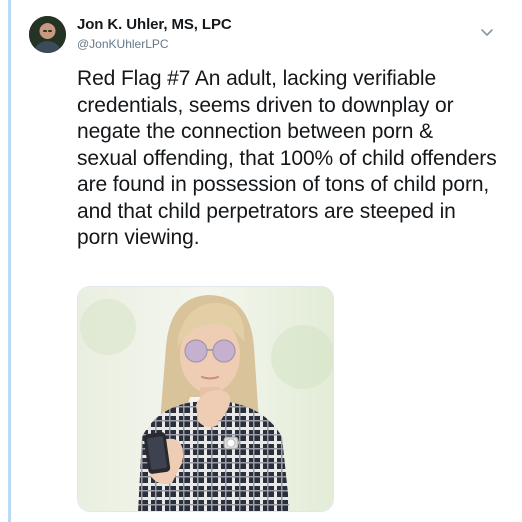 The width and height of the screenshot is (522, 522). What do you see at coordinates (154, 24) in the screenshot?
I see `author-name: Jon K. Uhler, MS, LPC` at bounding box center [154, 24].